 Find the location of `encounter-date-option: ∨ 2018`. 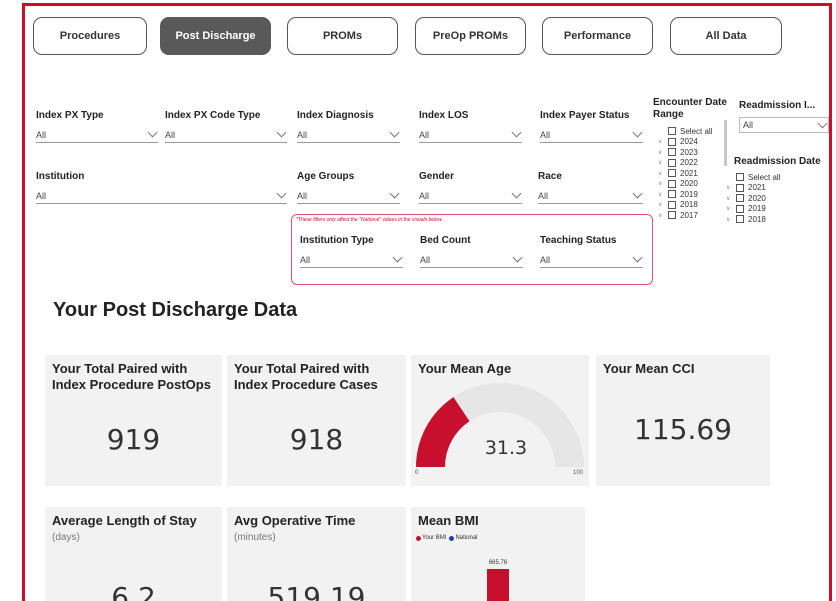

encounter-date-option: ∨ 2018 is located at coordinates (685, 205).